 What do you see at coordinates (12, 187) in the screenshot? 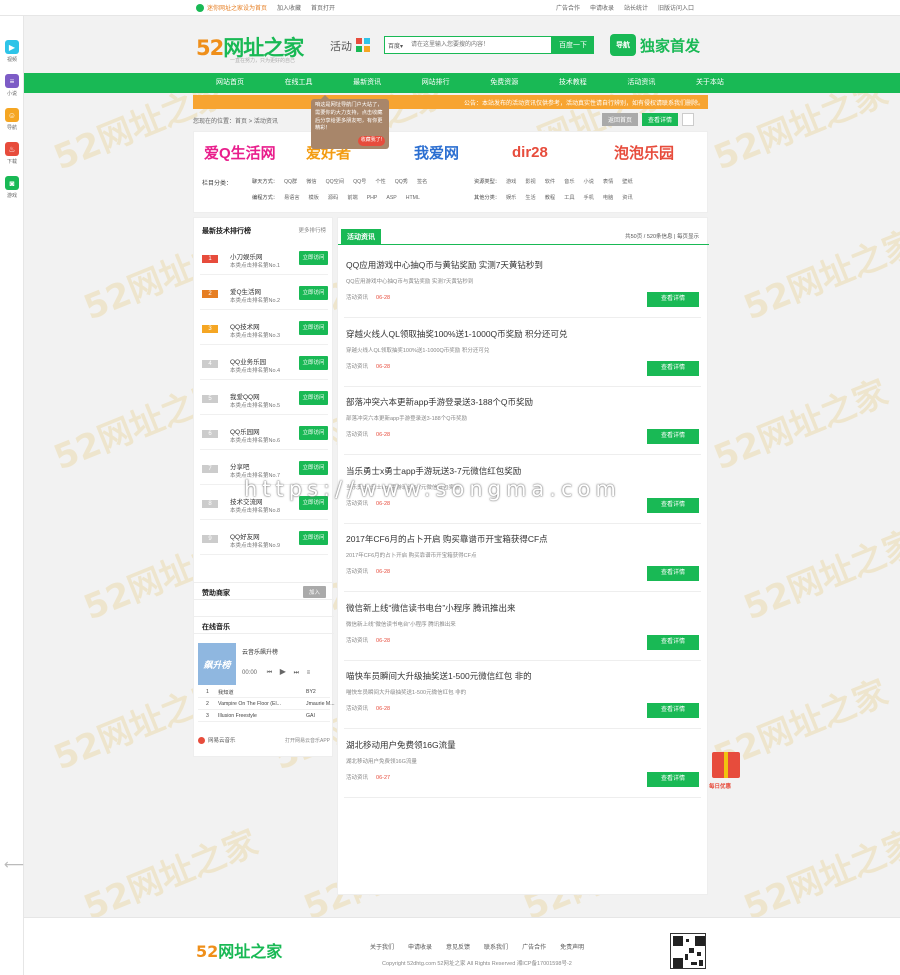
I see `dock-item-4: ◙ 游戏` at bounding box center [12, 187].